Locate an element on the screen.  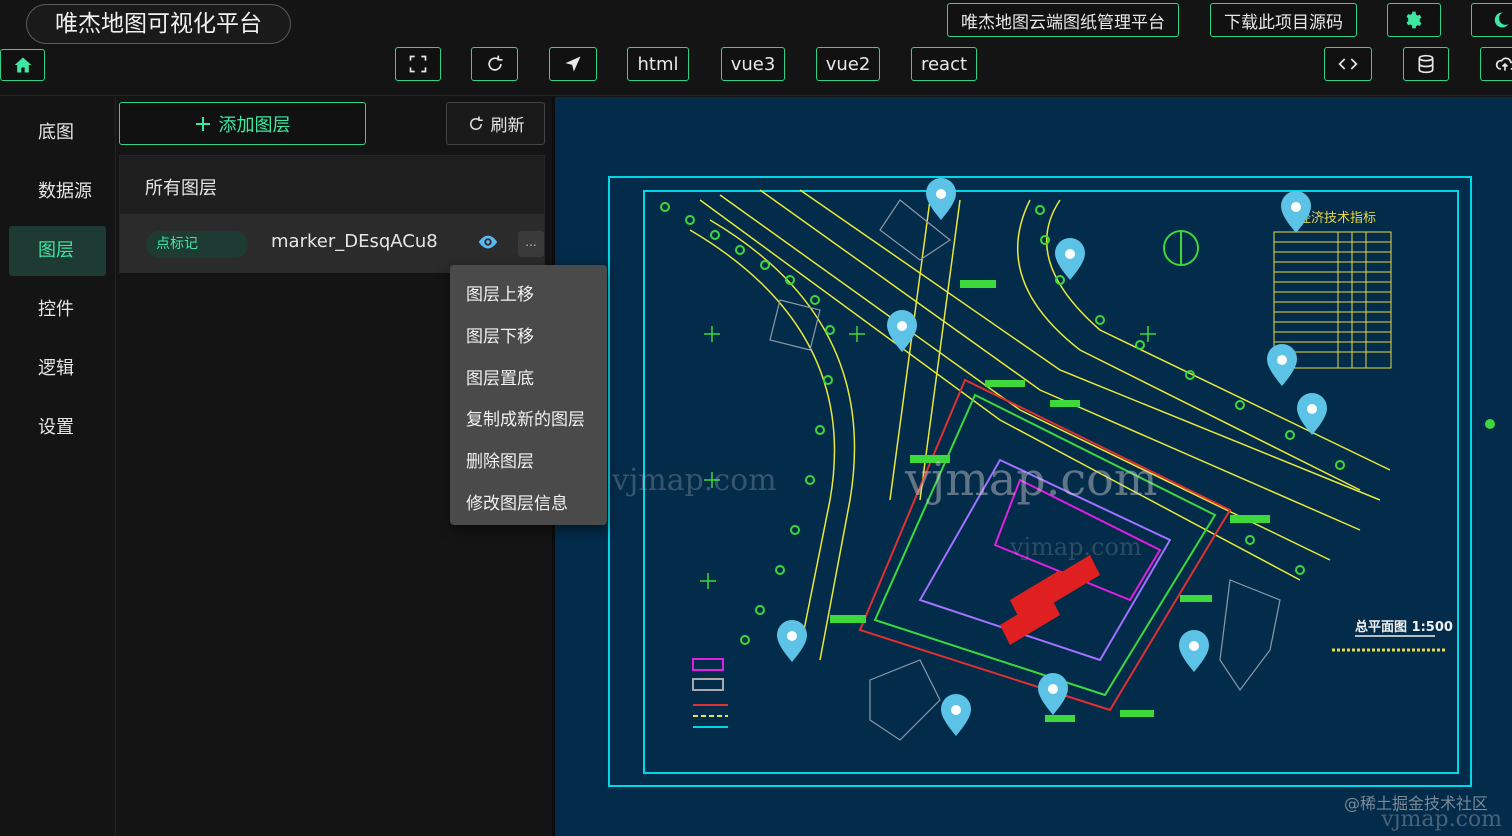
map-edge-icon is located at coordinates (1490, 424).